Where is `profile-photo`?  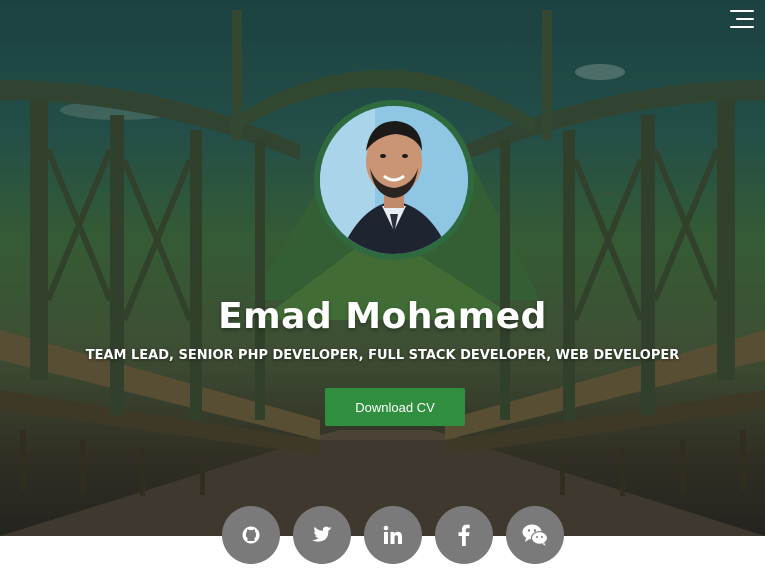
profile-photo is located at coordinates (394, 180).